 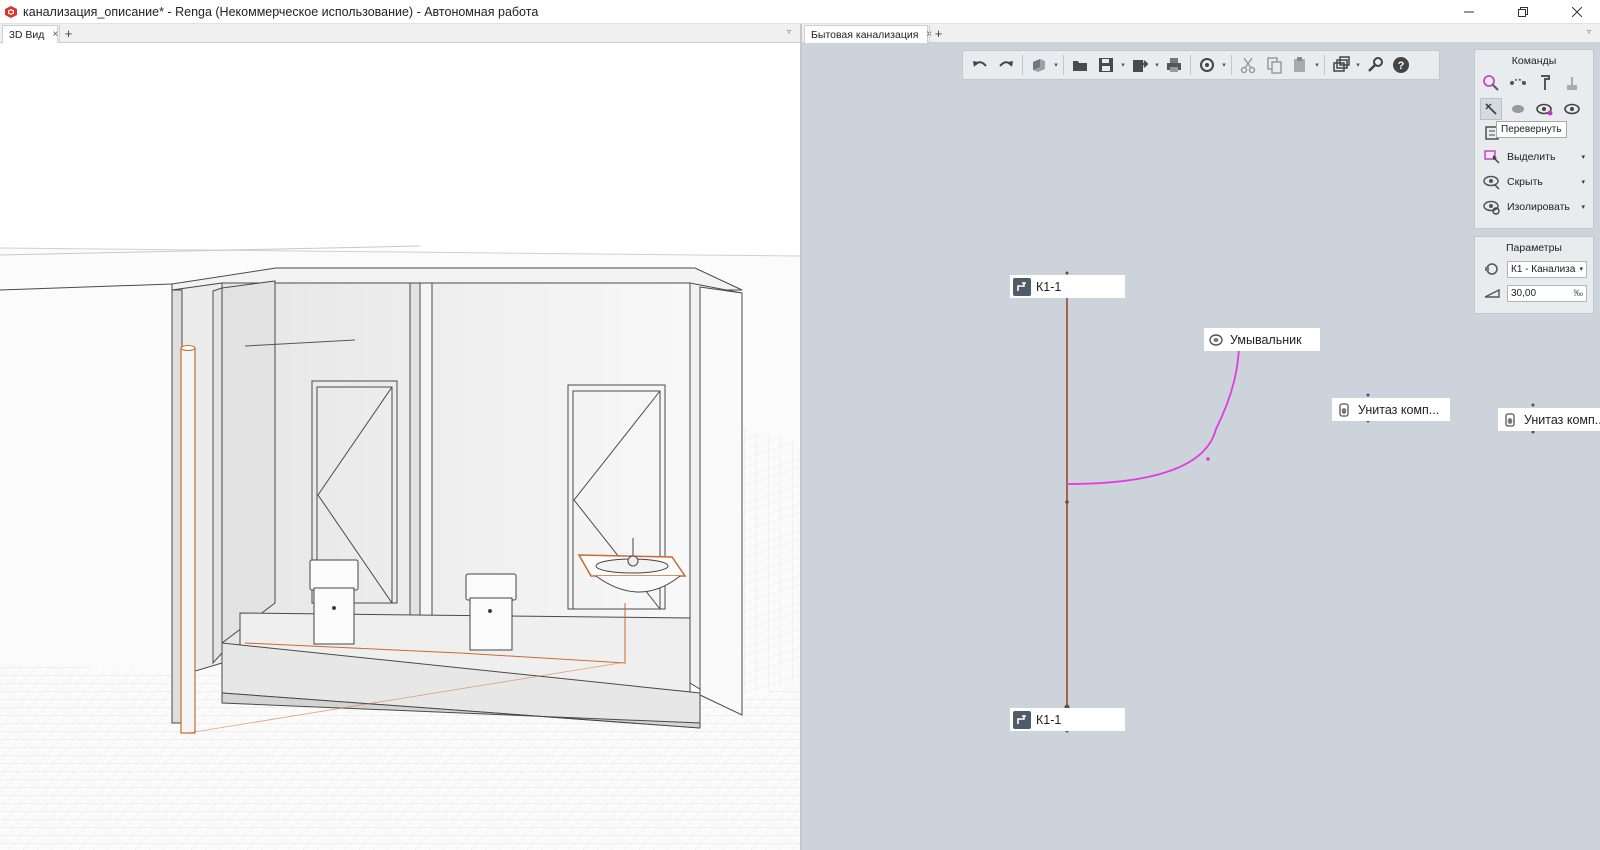 I want to click on fixture-icon, so click(x=1572, y=83).